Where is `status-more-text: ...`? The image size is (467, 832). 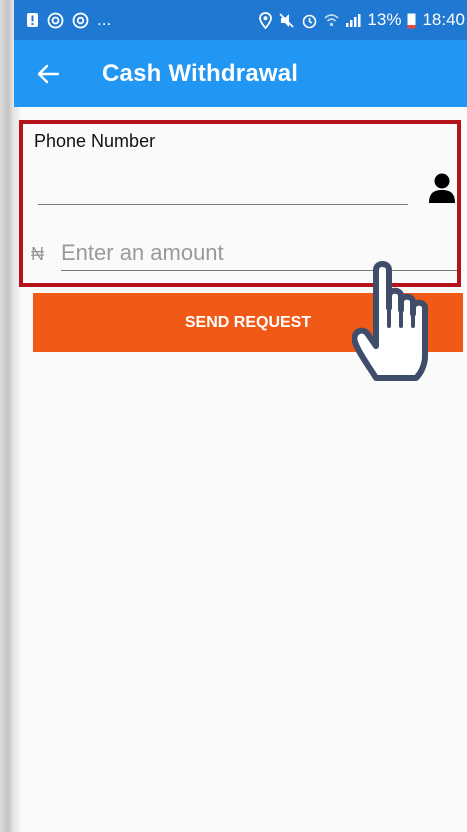 status-more-text: ... is located at coordinates (104, 19).